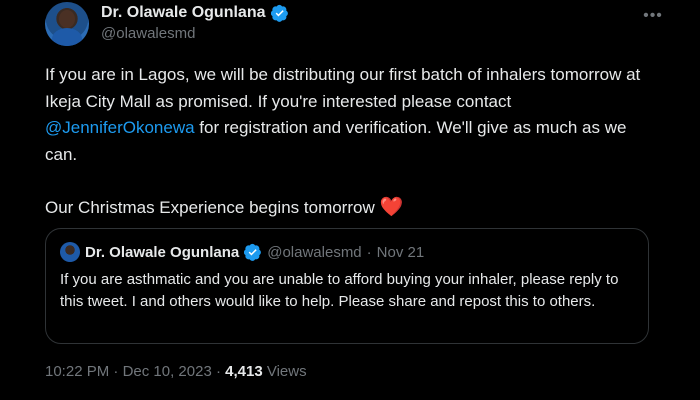 This screenshot has width=700, height=400. Describe the element at coordinates (314, 252) in the screenshot. I see `quoted-author-handle: @olawalesmd` at that location.